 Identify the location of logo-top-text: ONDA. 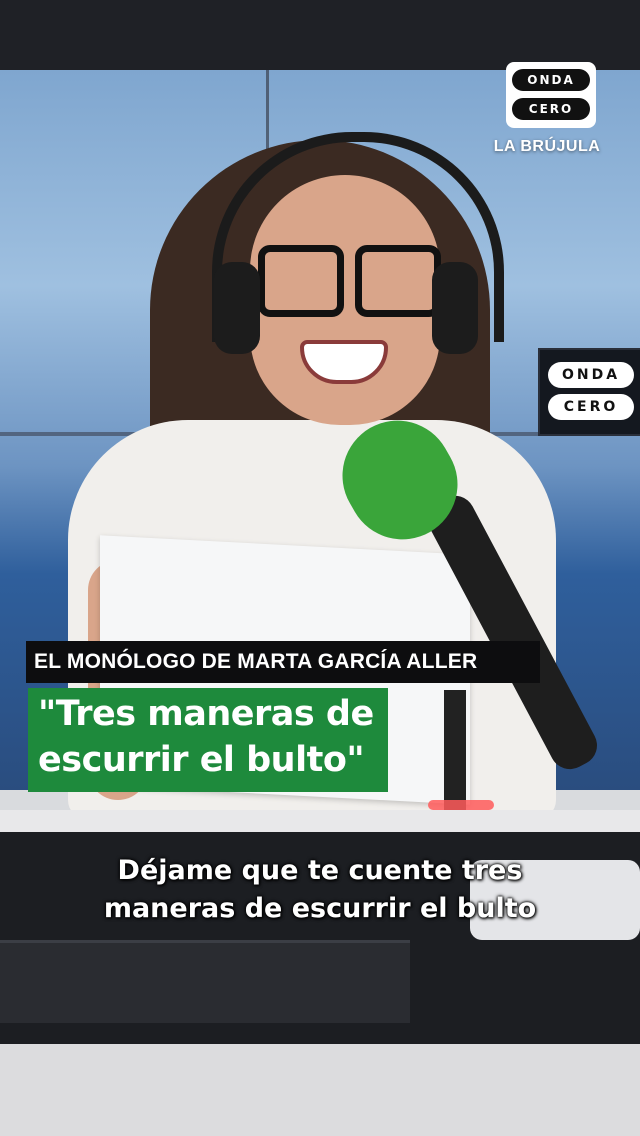
(551, 80).